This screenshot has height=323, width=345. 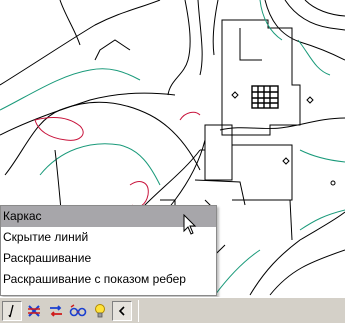 I want to click on shaded-edges-button, so click(x=78, y=311).